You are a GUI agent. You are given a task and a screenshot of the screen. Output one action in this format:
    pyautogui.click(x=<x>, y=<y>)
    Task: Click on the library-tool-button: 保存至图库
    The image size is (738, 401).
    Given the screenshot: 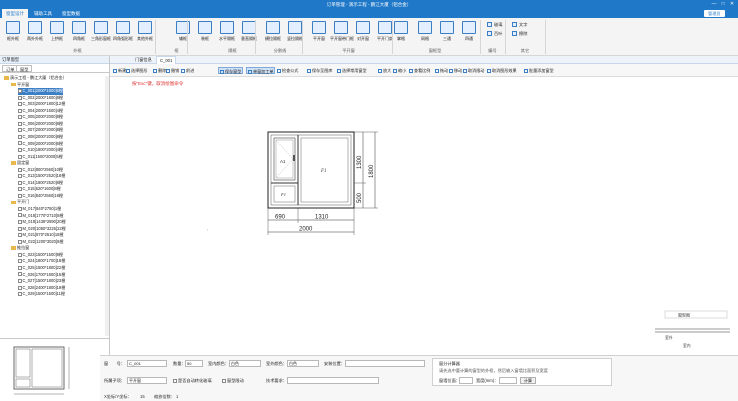 What is the action you would take?
    pyautogui.click(x=319, y=70)
    